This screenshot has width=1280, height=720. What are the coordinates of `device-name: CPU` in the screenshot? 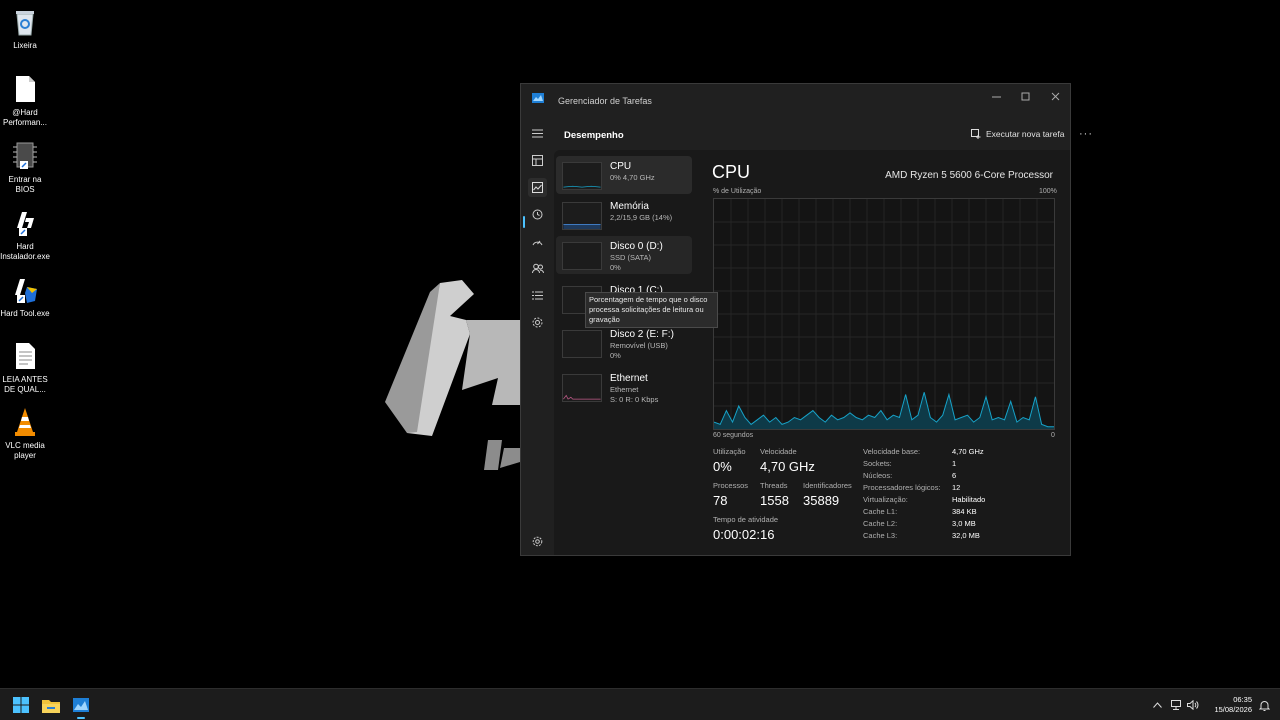 It's located at (621, 166).